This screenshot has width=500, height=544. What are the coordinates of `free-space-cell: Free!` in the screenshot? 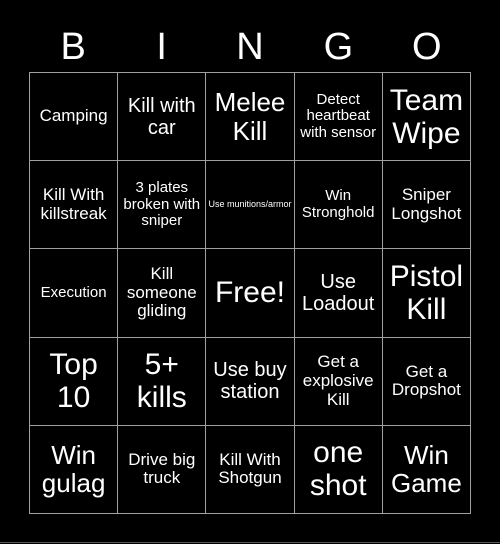 It's located at (250, 293).